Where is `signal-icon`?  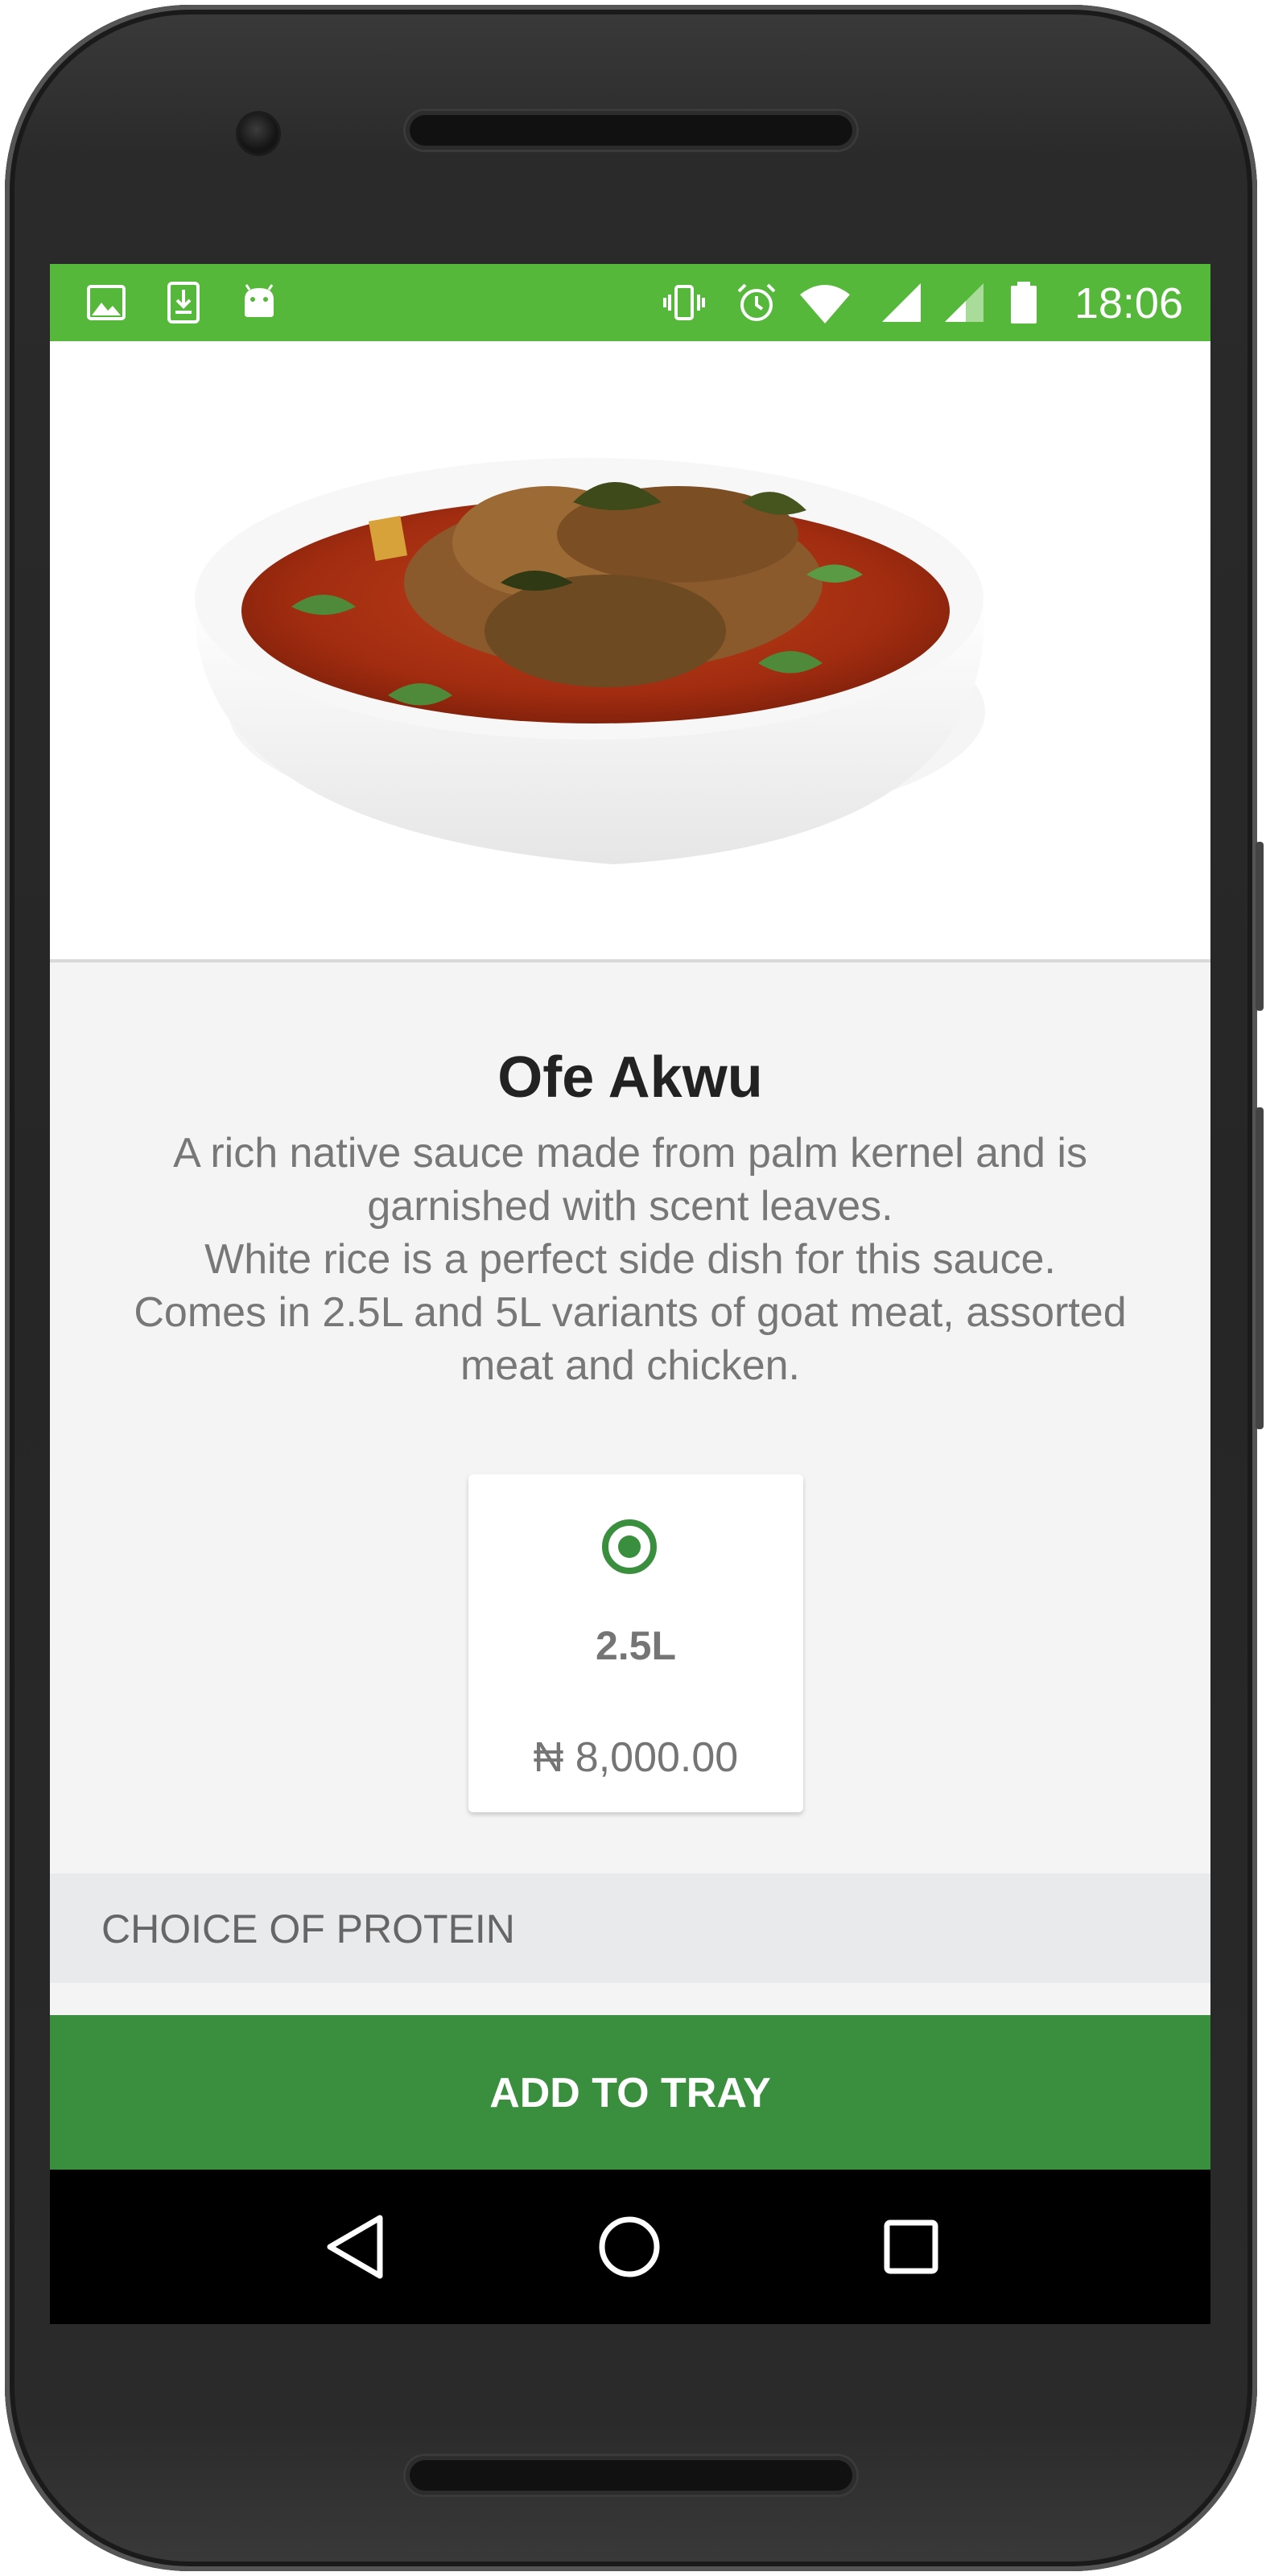
signal-icon is located at coordinates (901, 302).